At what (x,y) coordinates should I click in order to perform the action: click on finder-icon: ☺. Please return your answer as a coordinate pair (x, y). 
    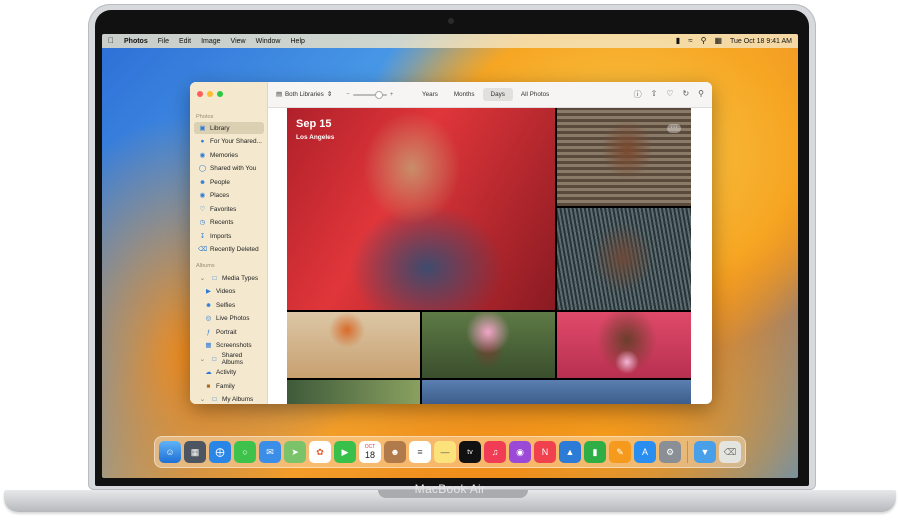
    Looking at the image, I should click on (170, 452).